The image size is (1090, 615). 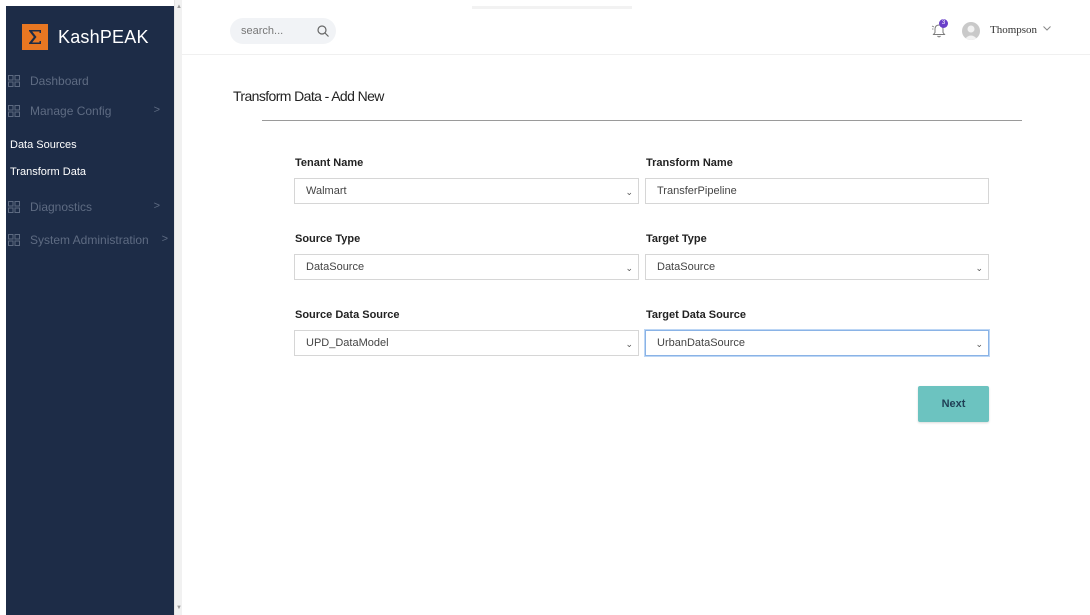 I want to click on target-type-value: DataSource, so click(x=686, y=267).